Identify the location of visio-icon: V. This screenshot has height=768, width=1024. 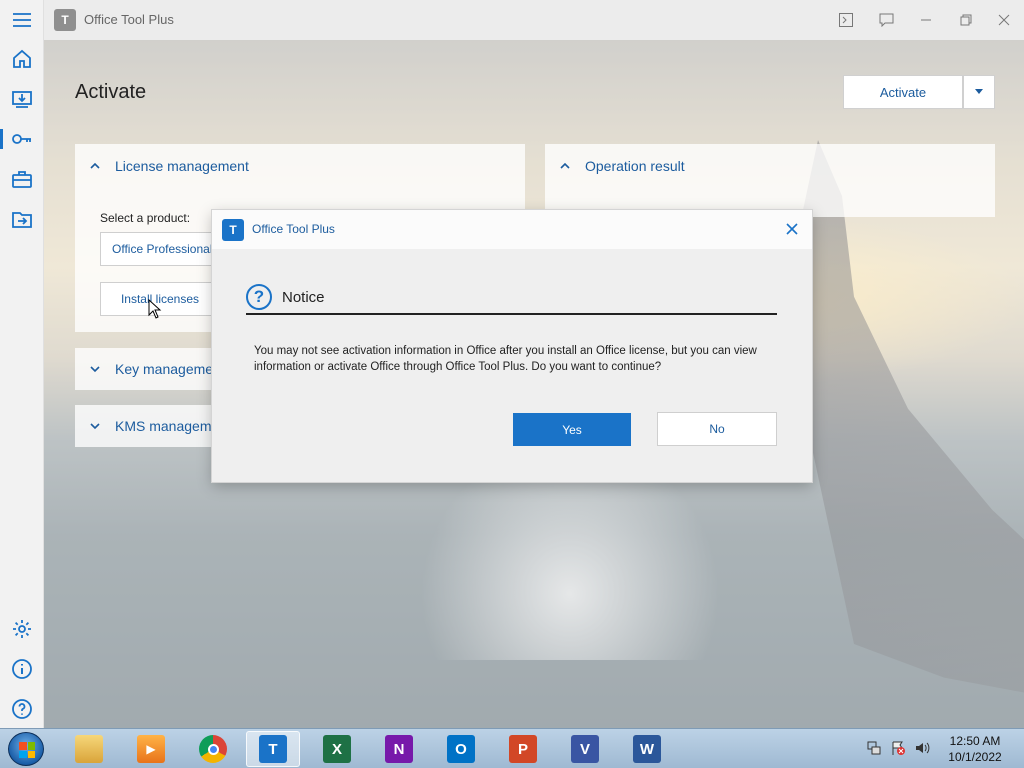
(585, 749).